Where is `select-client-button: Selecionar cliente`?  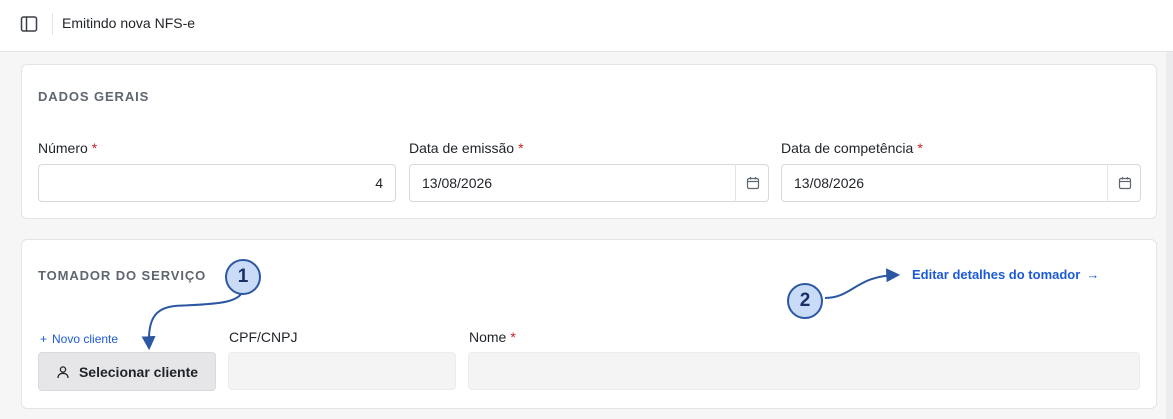 select-client-button: Selecionar cliente is located at coordinates (127, 371).